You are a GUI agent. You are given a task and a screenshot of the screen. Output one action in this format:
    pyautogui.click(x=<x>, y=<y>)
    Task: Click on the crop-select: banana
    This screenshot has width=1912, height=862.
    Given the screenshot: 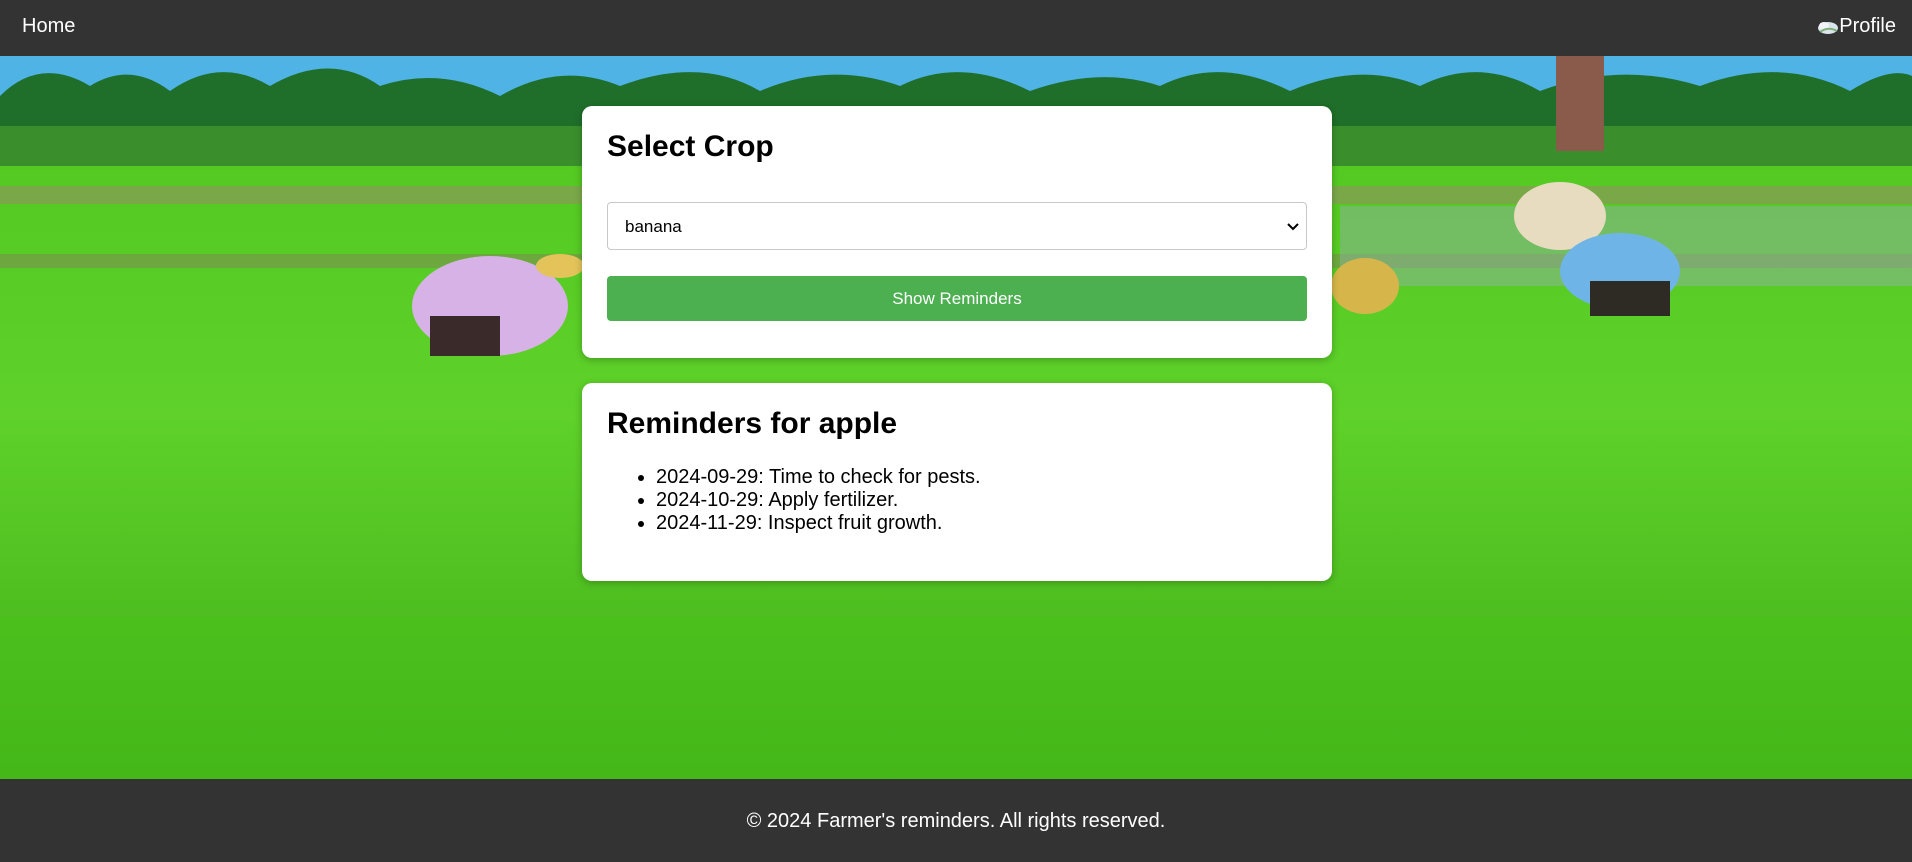 What is the action you would take?
    pyautogui.click(x=957, y=226)
    